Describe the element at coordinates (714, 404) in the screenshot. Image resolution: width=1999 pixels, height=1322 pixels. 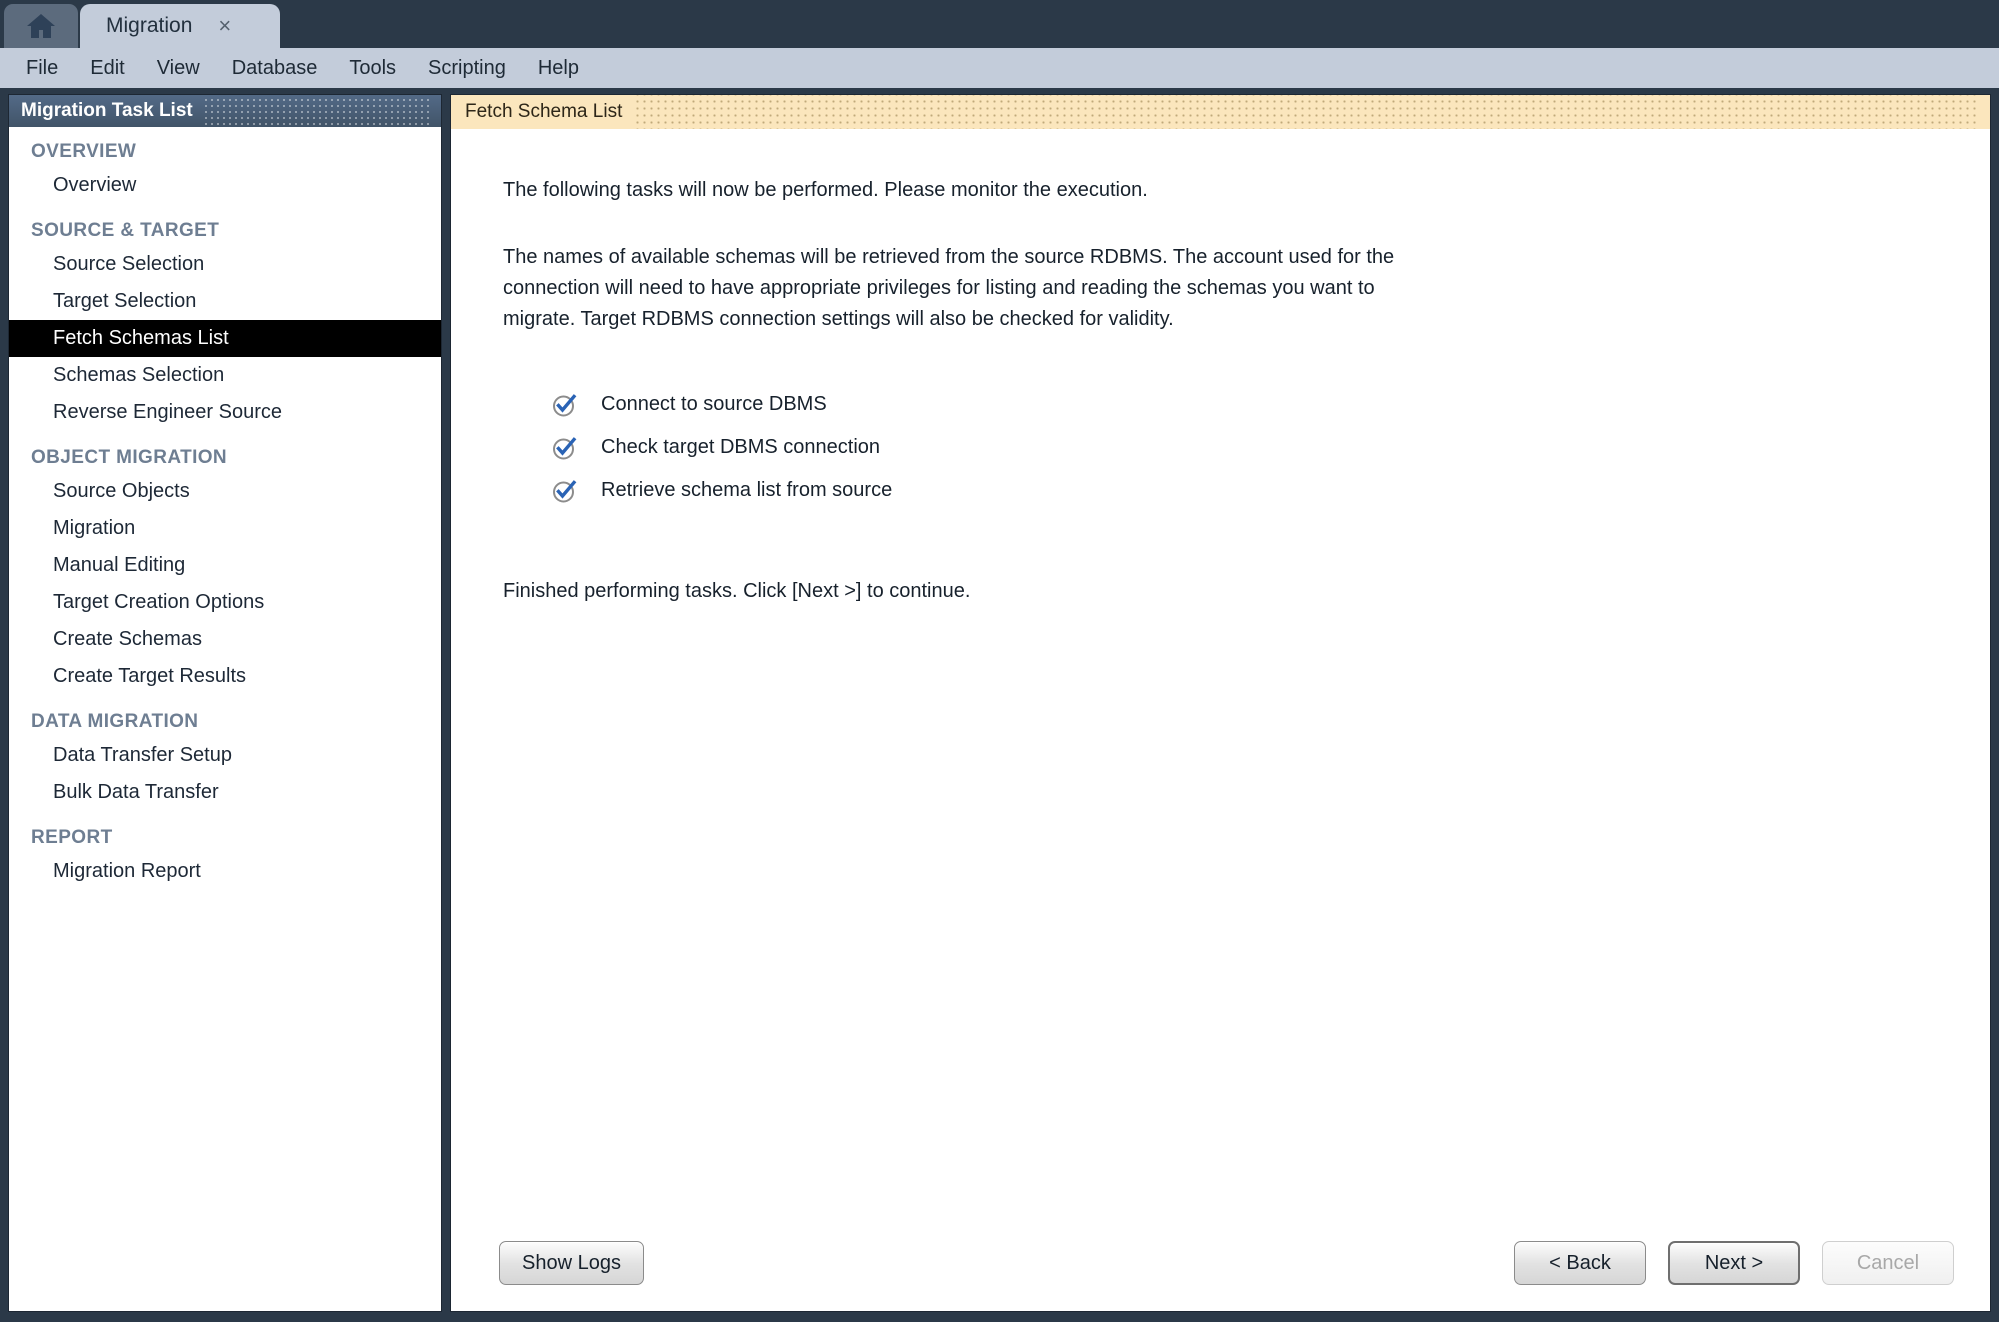
I see `task-label: Connect to source DBMS` at that location.